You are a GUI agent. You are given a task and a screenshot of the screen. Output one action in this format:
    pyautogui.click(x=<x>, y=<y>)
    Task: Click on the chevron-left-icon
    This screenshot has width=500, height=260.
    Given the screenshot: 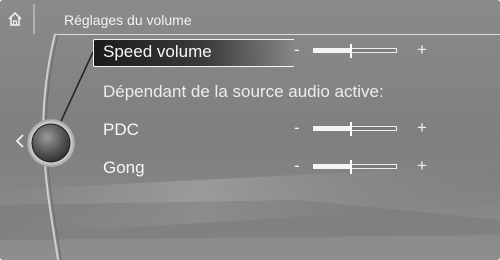 What is the action you would take?
    pyautogui.click(x=20, y=141)
    